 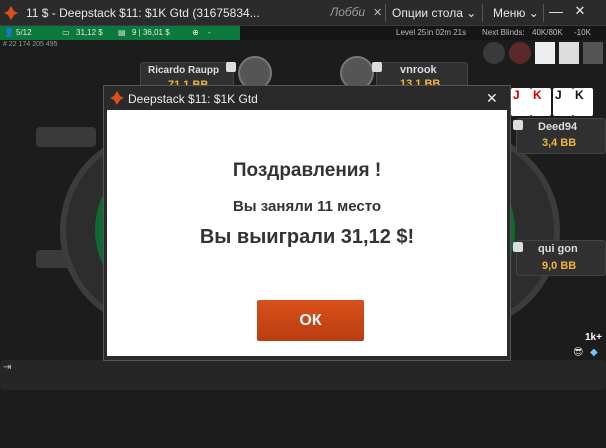 I want to click on dash-value: -, so click(x=209, y=32).